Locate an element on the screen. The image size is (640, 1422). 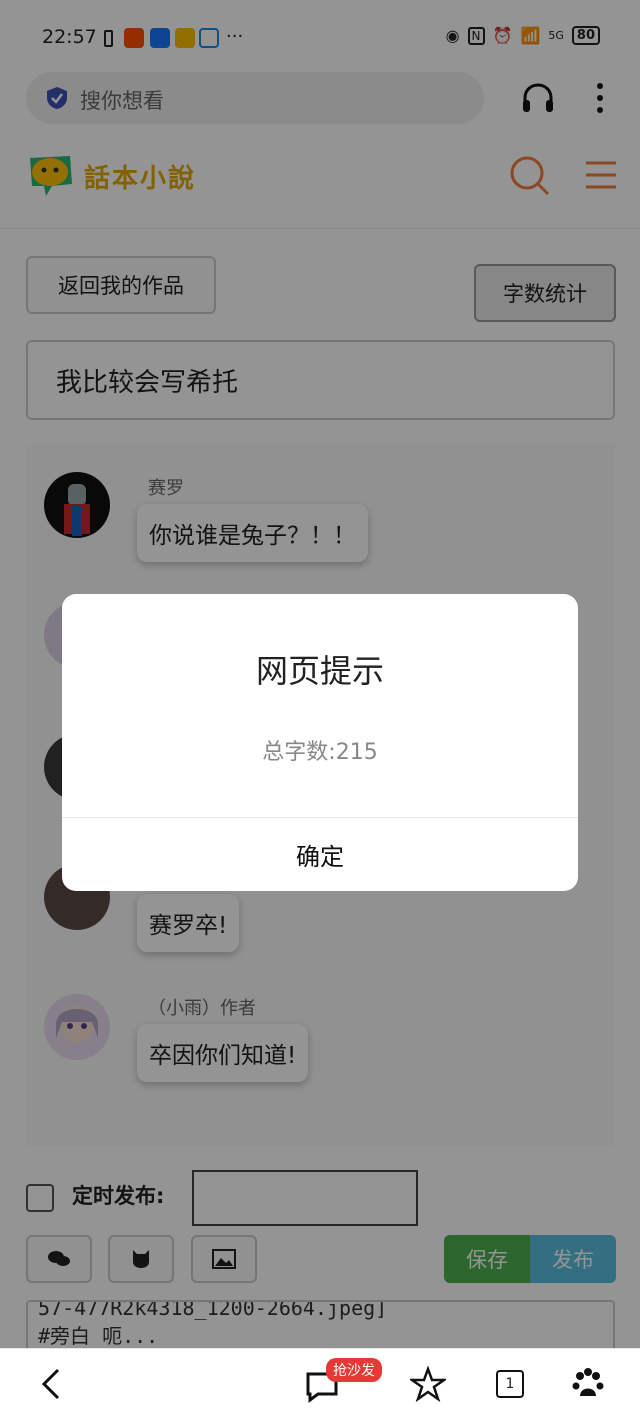
dialog-ok-button: 确定 is located at coordinates (320, 854).